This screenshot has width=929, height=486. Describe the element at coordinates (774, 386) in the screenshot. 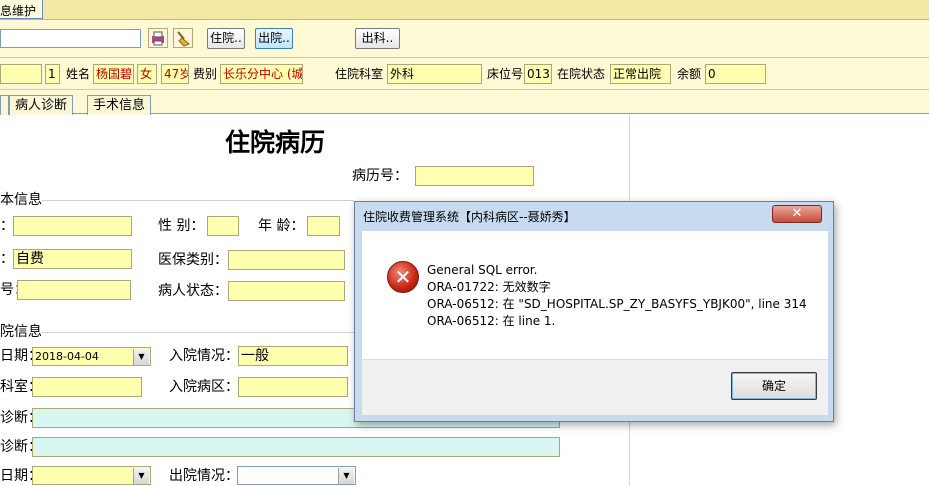

I see `ok-button: 确定` at that location.